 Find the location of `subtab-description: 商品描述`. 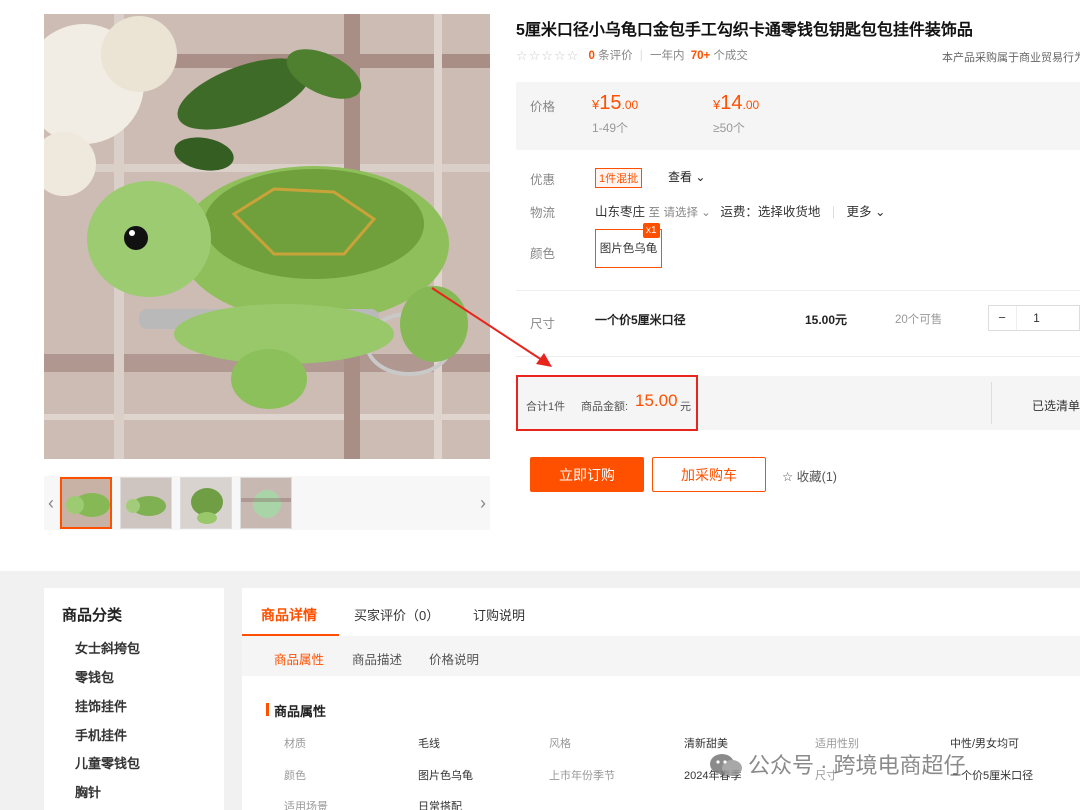

subtab-description: 商品描述 is located at coordinates (377, 658).